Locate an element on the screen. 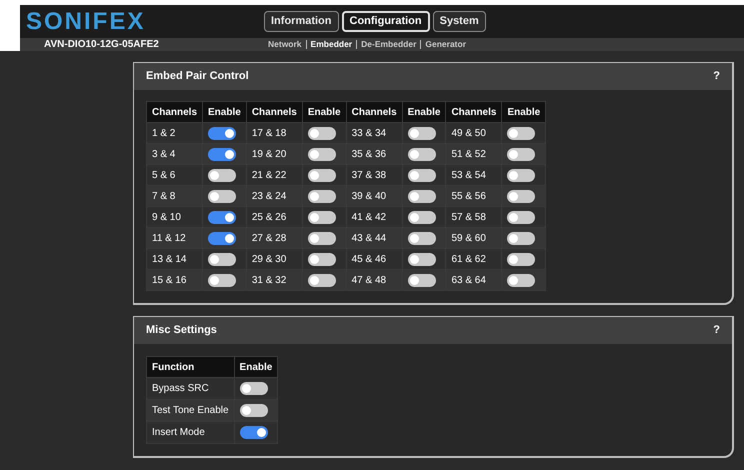 This screenshot has width=744, height=470. subnav-link: Embedder is located at coordinates (331, 44).